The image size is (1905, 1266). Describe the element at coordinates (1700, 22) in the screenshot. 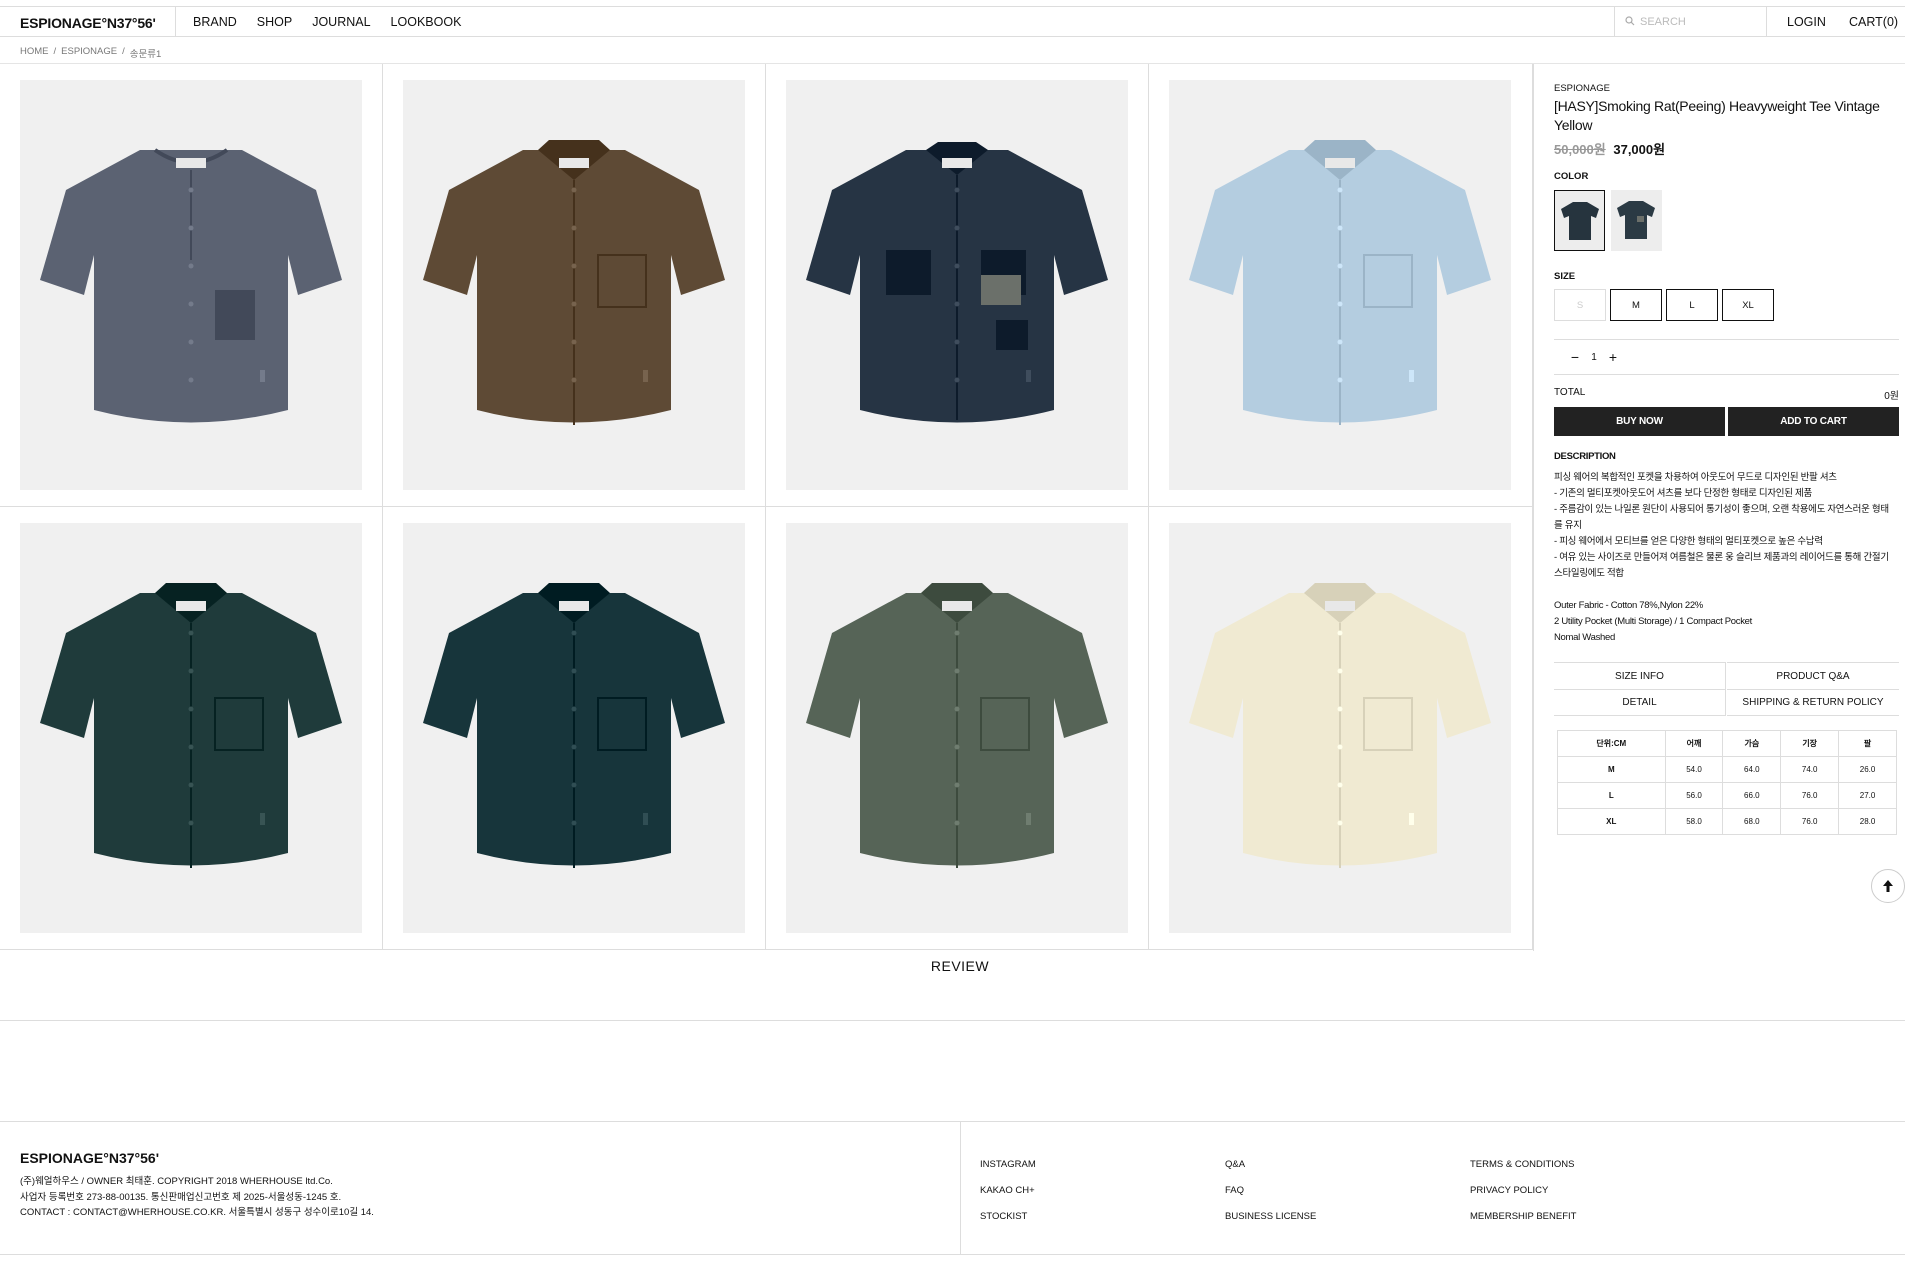

I see `search-input` at that location.